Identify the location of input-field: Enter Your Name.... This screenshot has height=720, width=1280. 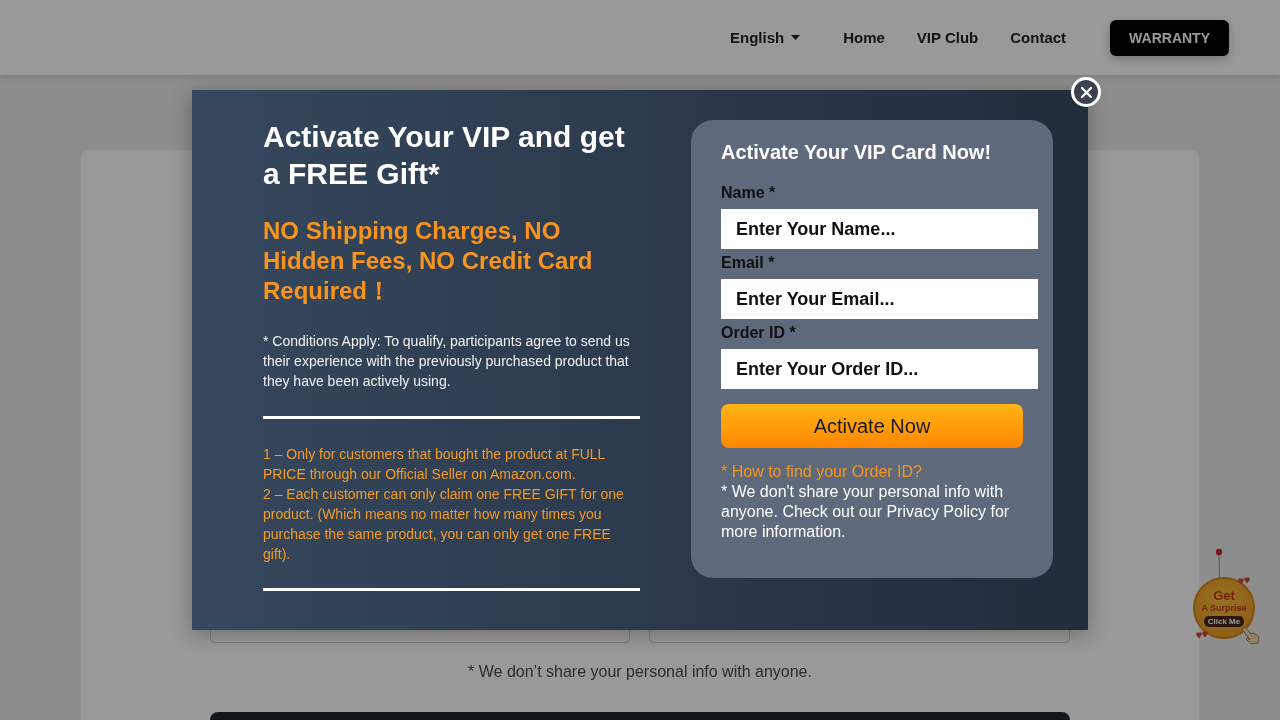
(879, 229).